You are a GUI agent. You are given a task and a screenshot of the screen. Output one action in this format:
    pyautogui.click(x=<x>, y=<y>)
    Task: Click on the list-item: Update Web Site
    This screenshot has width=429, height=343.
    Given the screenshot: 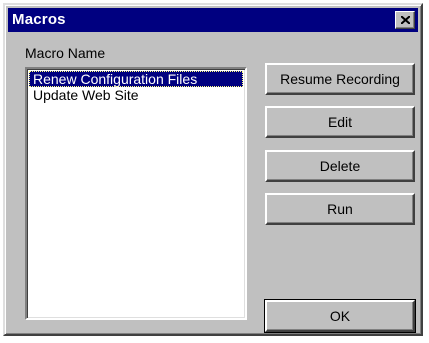 What is the action you would take?
    pyautogui.click(x=136, y=95)
    